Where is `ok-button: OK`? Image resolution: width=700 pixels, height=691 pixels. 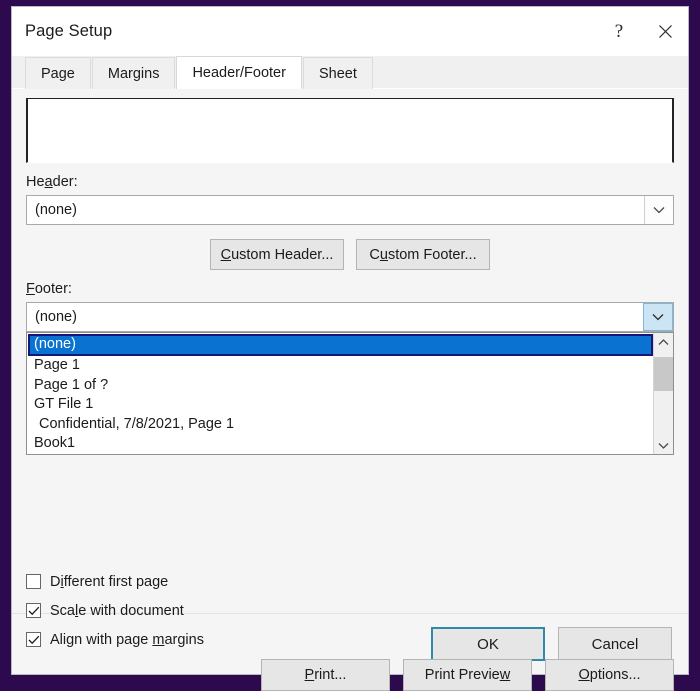 ok-button: OK is located at coordinates (488, 644).